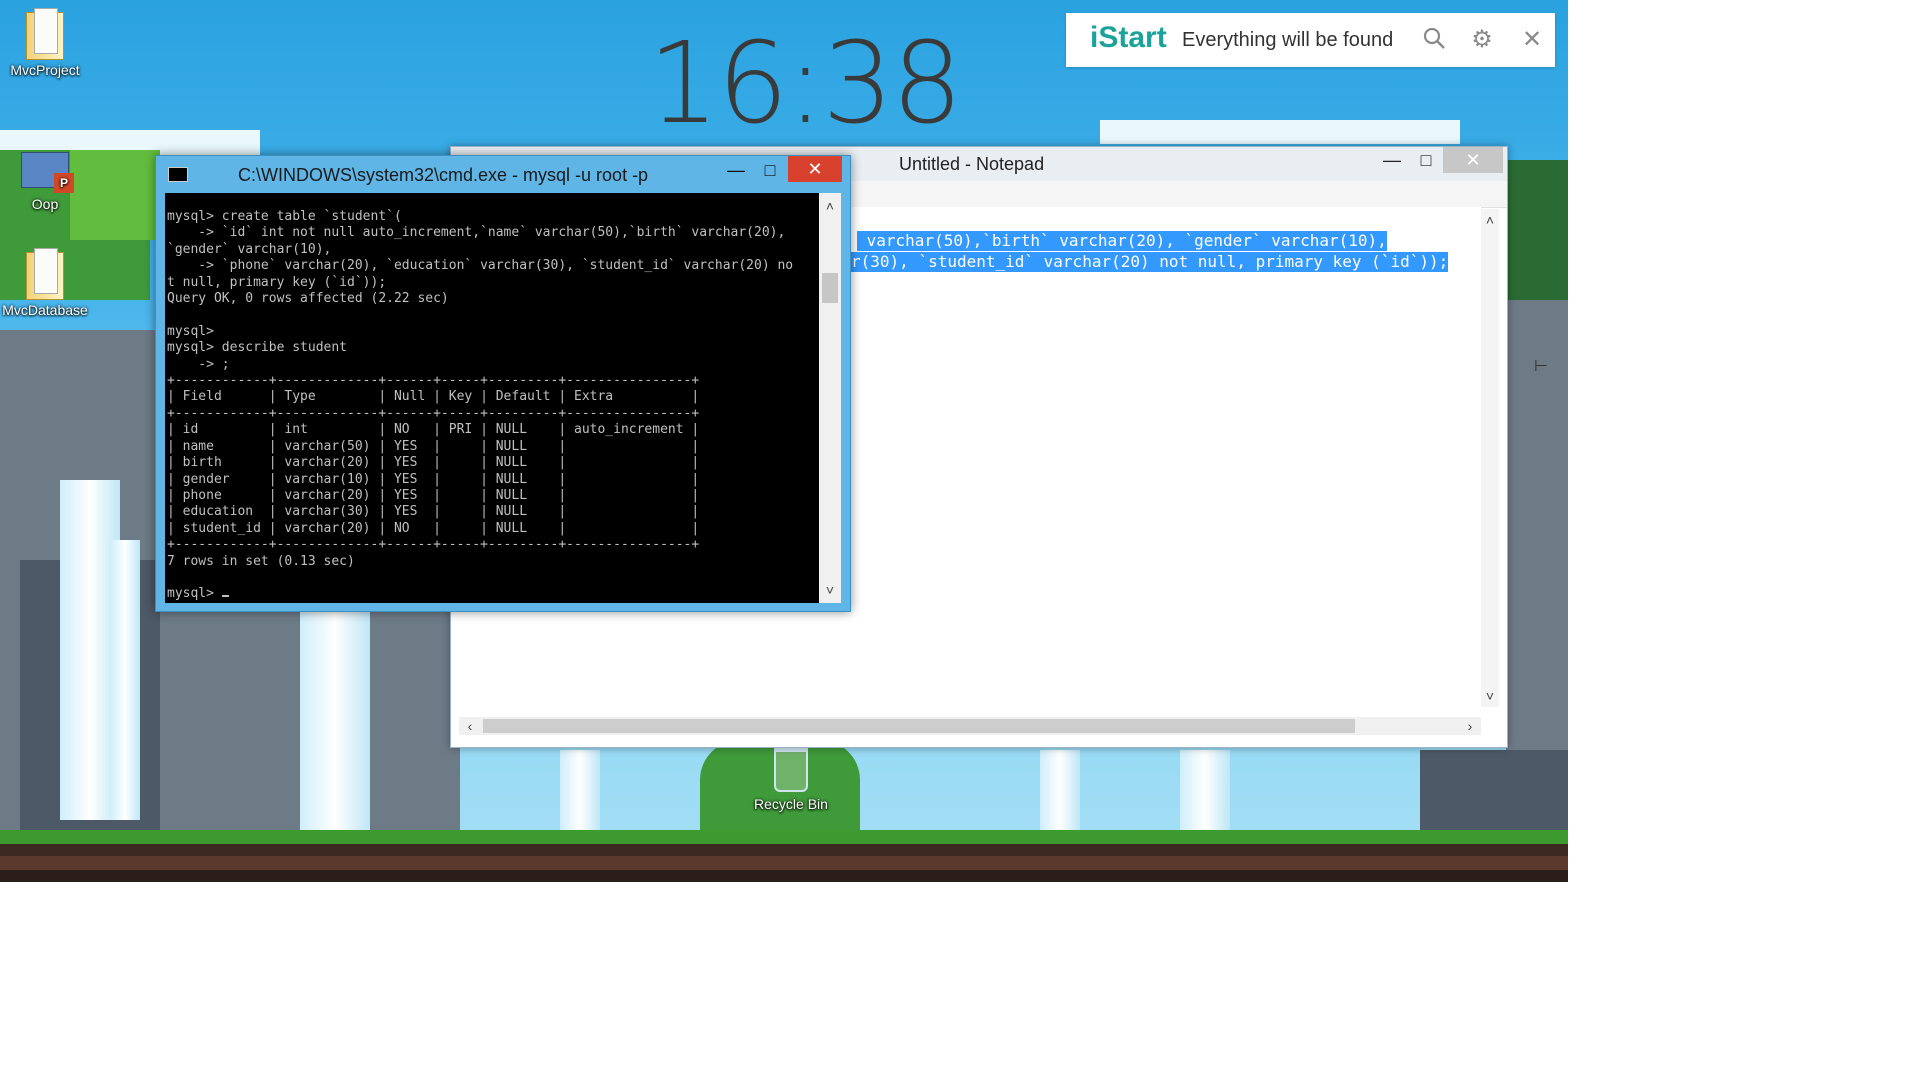  Describe the element at coordinates (433, 446) in the screenshot. I see `console-line: | name | varchar(50) | YES | | NULL | |` at that location.